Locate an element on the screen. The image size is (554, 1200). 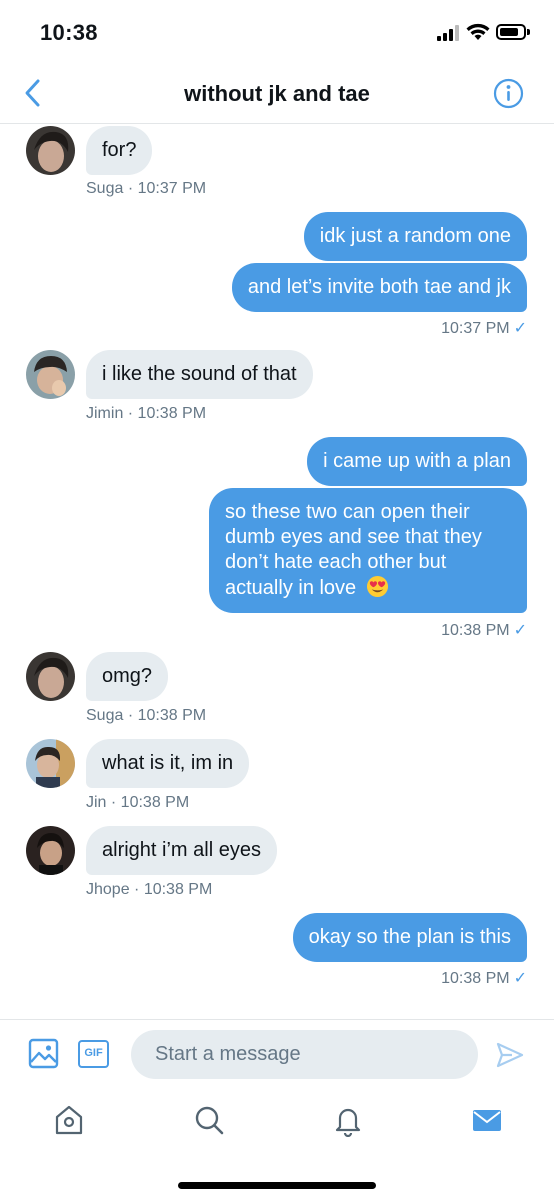
message-composer: GIF is located at coordinates (277, 1054).